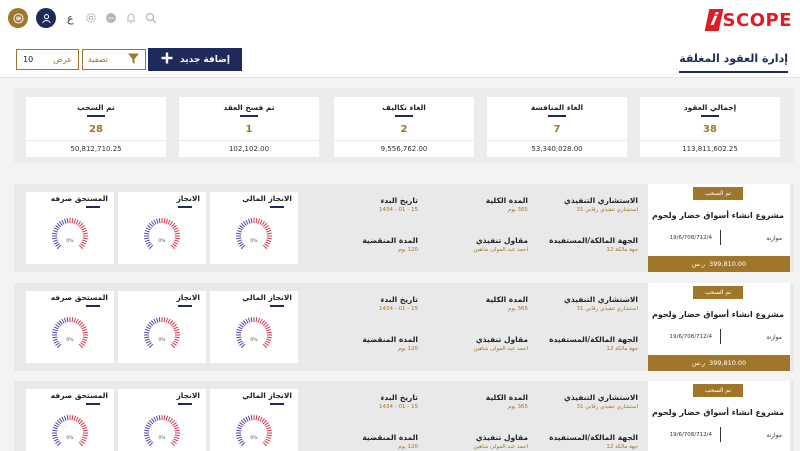 This screenshot has height=451, width=800. I want to click on stat-card-terminated: تم فسخ العقد 1 102,102.00, so click(249, 127).